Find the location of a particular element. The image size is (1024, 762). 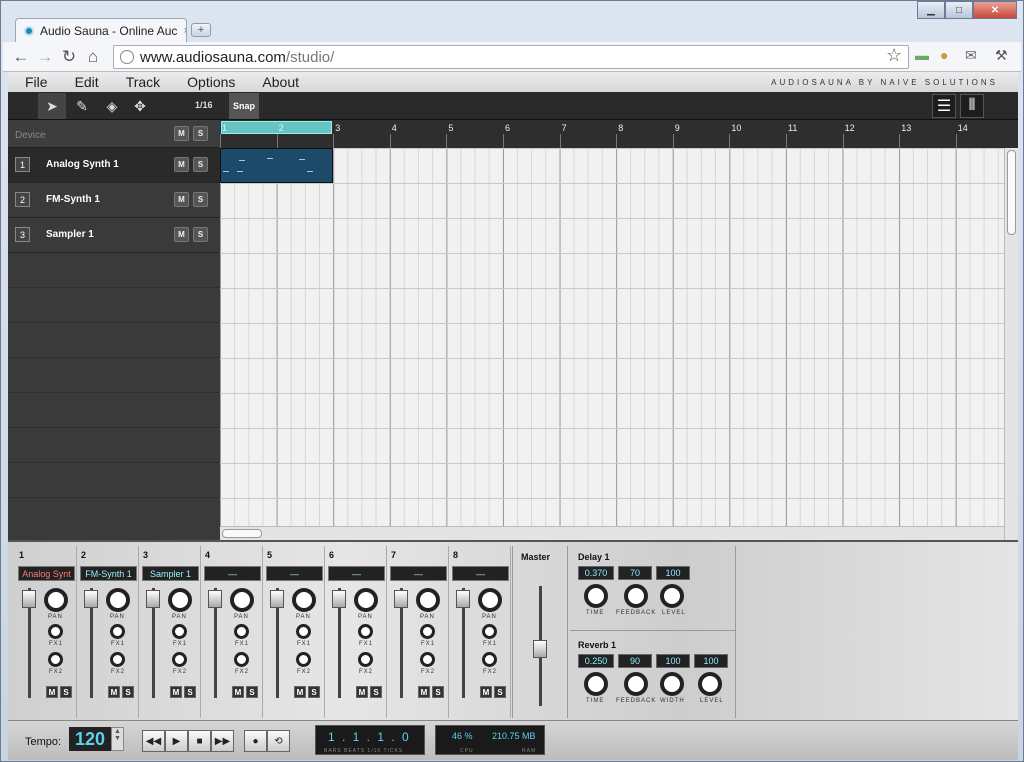

browser-tab: Audio Sauna - Online Auc × is located at coordinates (101, 30).